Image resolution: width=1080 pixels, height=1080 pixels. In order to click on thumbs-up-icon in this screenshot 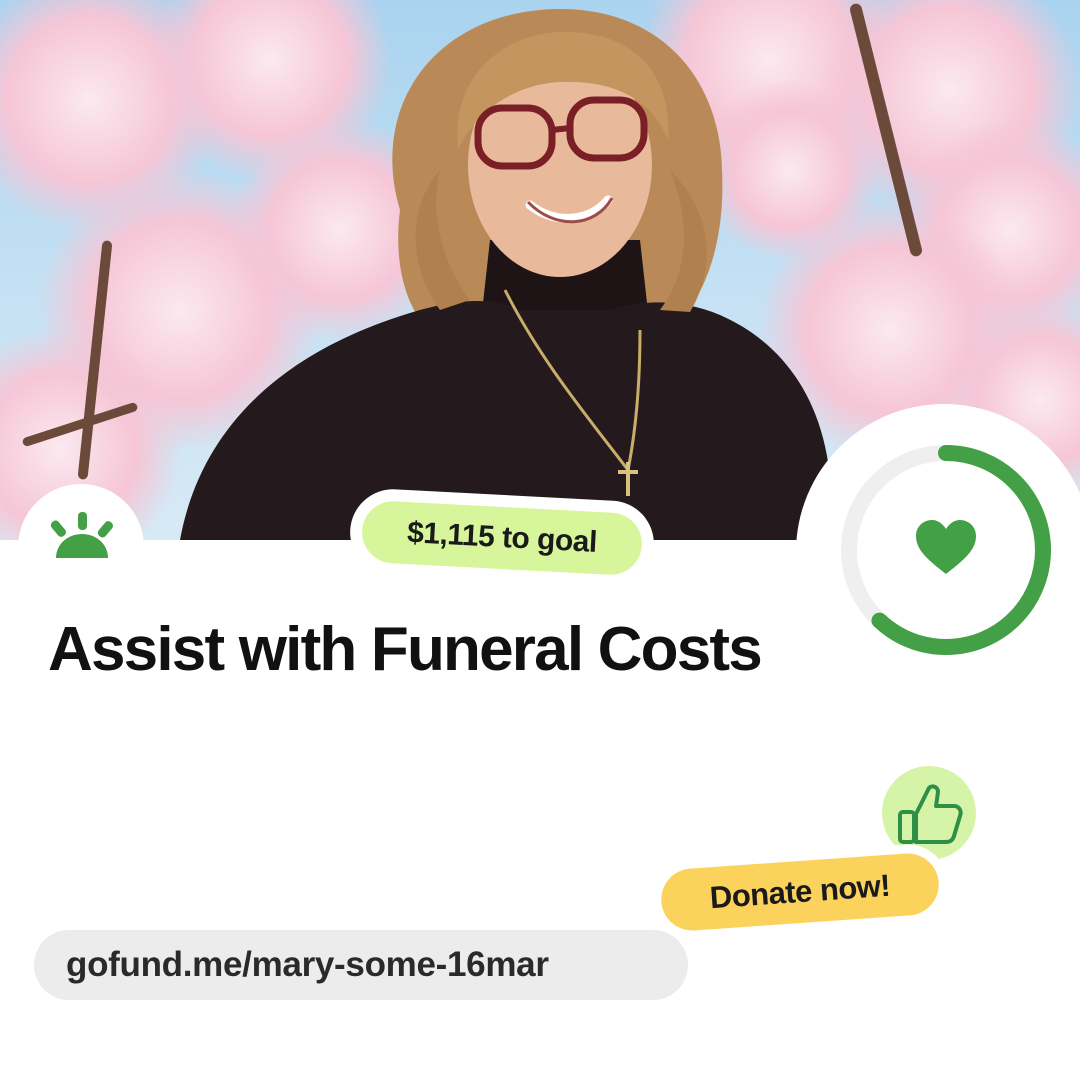, I will do `click(930, 814)`.